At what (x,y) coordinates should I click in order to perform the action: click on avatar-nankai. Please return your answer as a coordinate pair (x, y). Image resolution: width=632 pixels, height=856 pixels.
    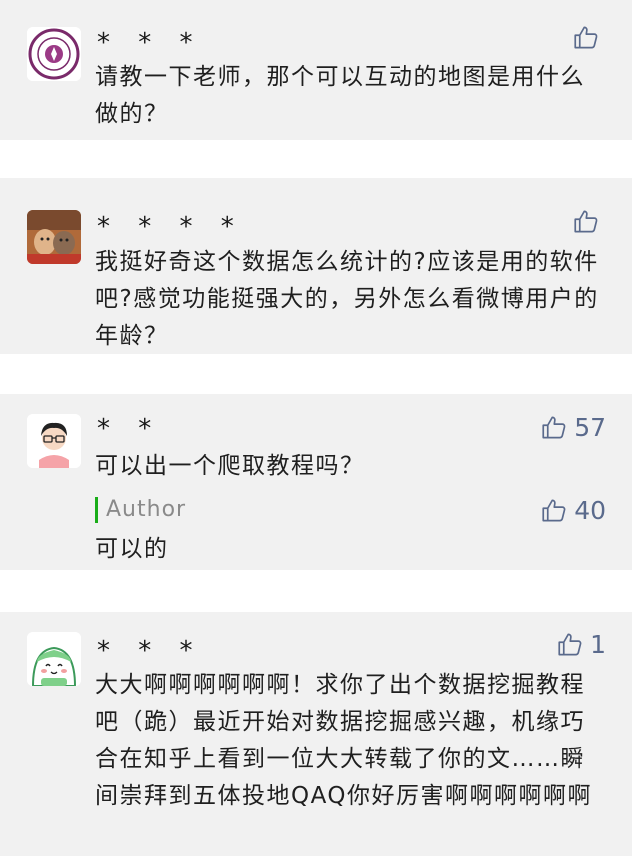
    Looking at the image, I should click on (54, 54).